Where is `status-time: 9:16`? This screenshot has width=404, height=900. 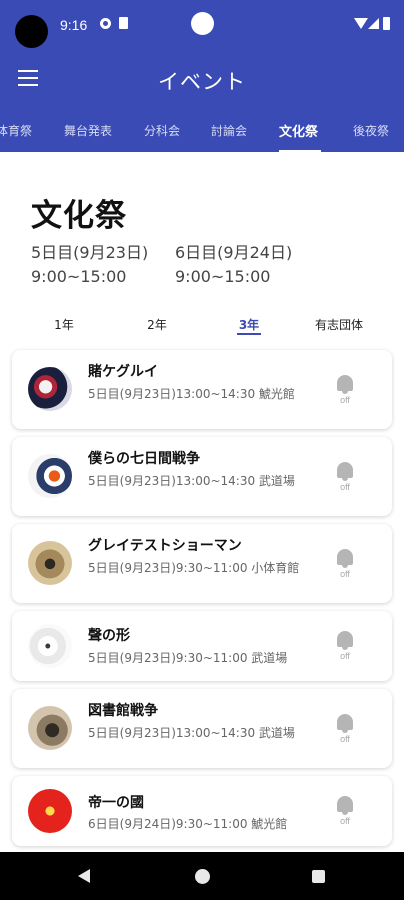 status-time: 9:16 is located at coordinates (74, 25).